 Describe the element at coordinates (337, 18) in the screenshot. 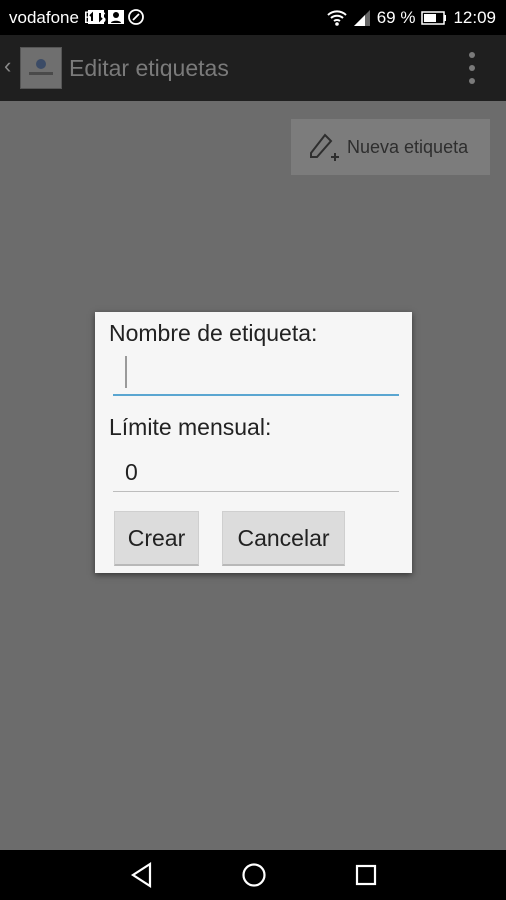

I see `wifi-icon` at that location.